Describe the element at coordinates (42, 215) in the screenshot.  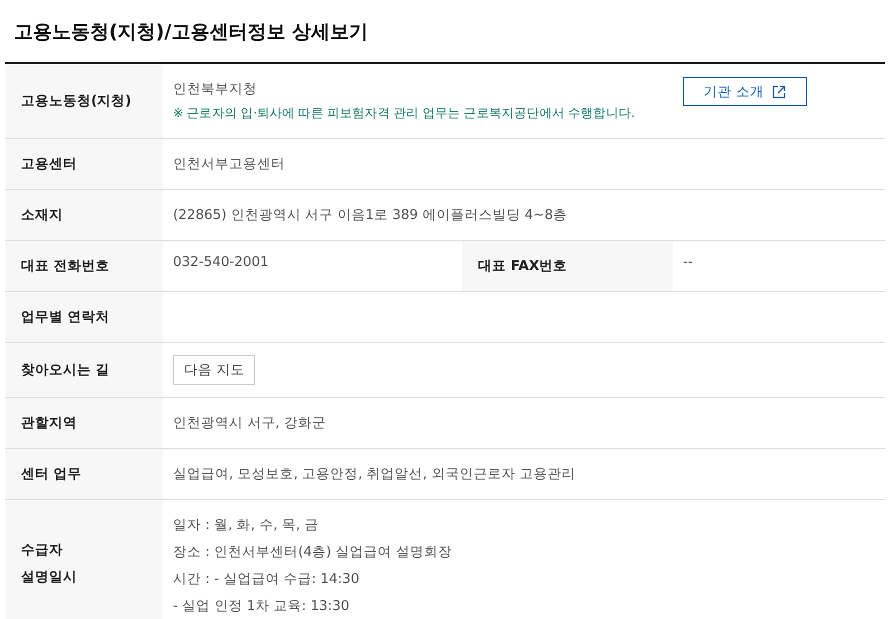
I see `row-label: 소재지` at that location.